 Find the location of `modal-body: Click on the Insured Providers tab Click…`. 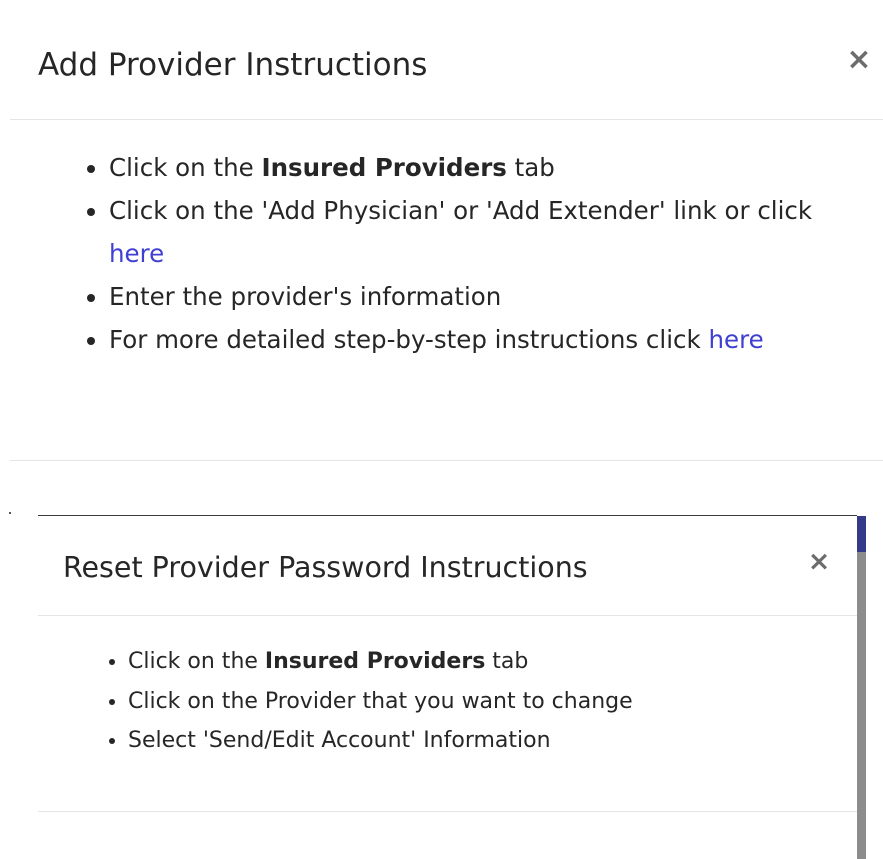

modal-body: Click on the Insured Providers tab Click… is located at coordinates (475, 701).